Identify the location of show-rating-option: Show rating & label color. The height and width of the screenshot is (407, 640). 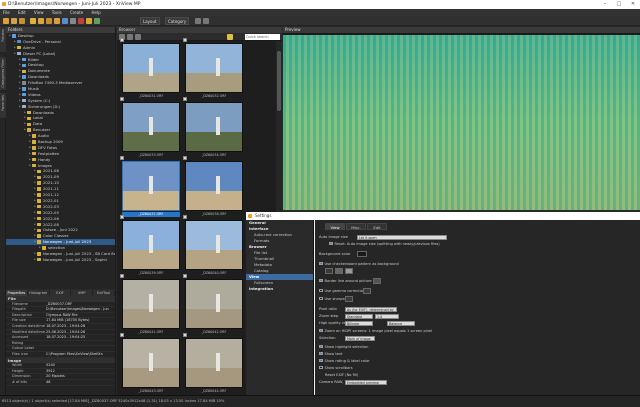
(344, 361).